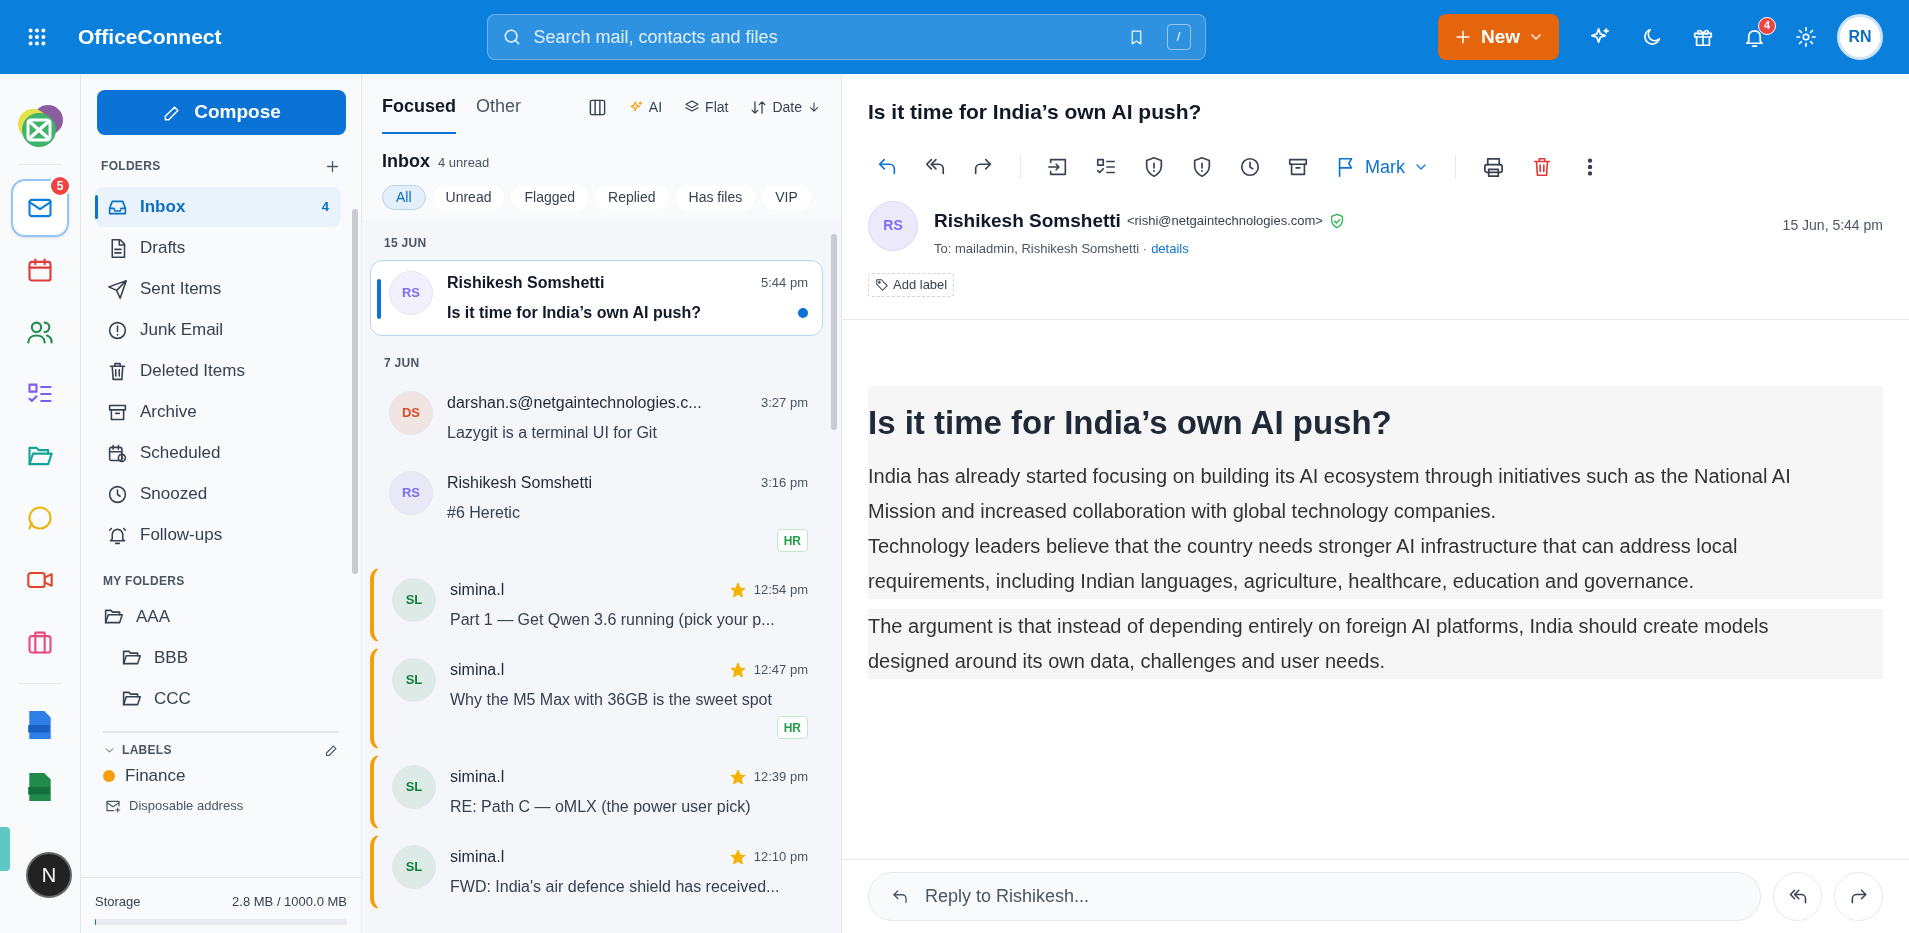  What do you see at coordinates (786, 197) in the screenshot?
I see `filter-chip: VIP` at bounding box center [786, 197].